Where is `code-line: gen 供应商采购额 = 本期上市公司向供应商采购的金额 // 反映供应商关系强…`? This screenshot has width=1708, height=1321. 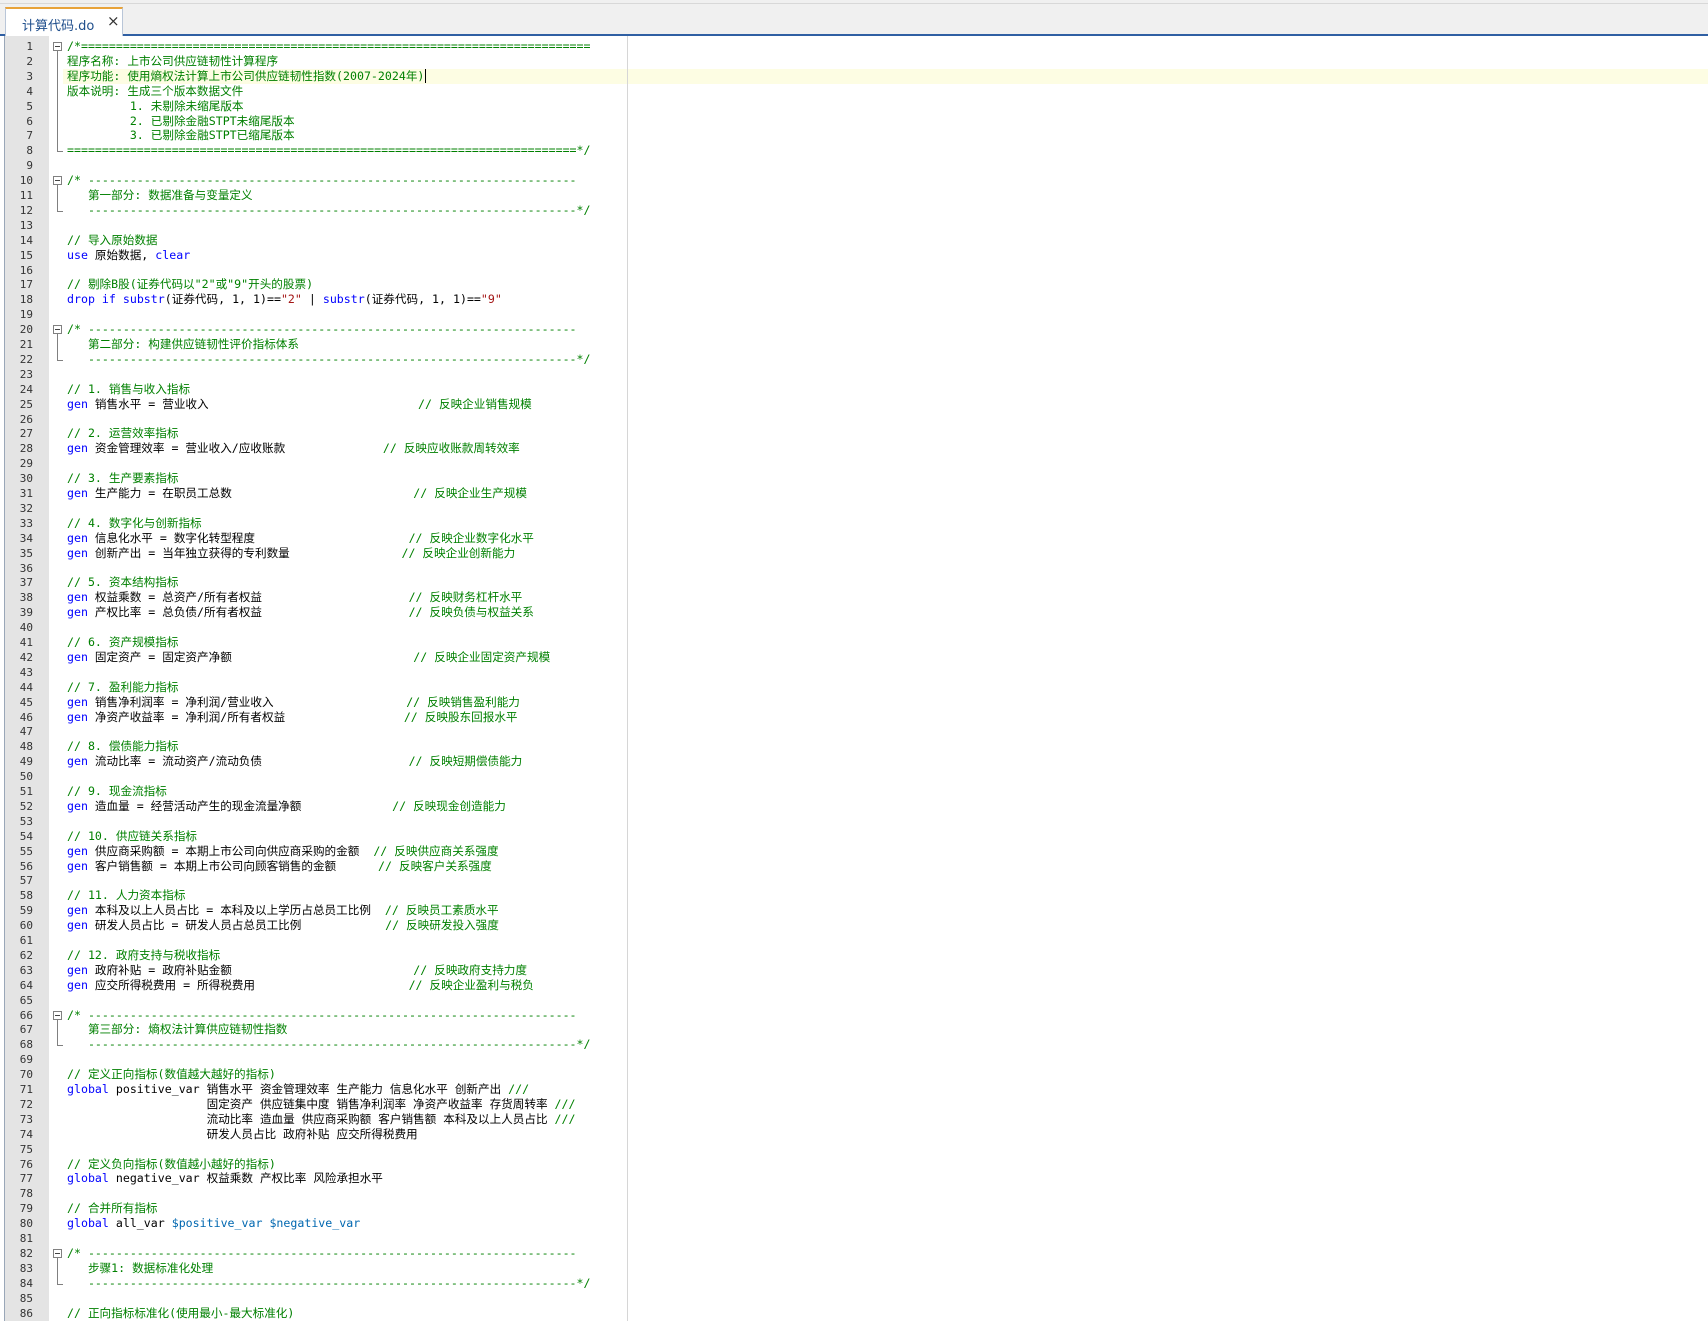 code-line: gen 供应商采购额 = 本期上市公司向供应商采购的金额 // 反映供应商关系强… is located at coordinates (283, 851).